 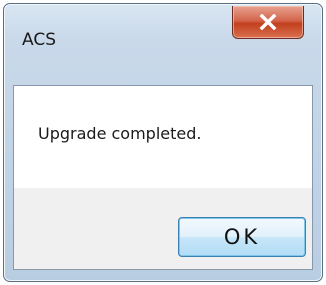 I want to click on message-text: Upgrade completed., so click(x=120, y=133).